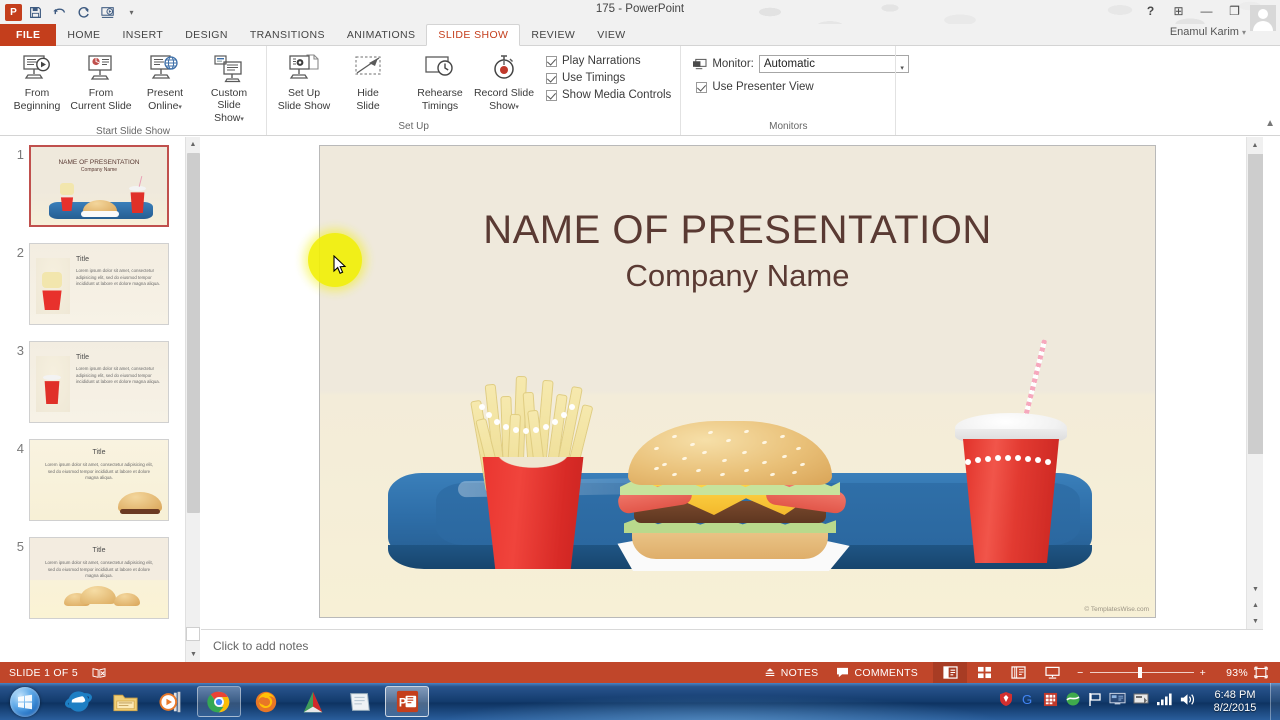 The image size is (1280, 720). What do you see at coordinates (1255, 621) in the screenshot?
I see `next-slide-icon: ▼` at bounding box center [1255, 621].